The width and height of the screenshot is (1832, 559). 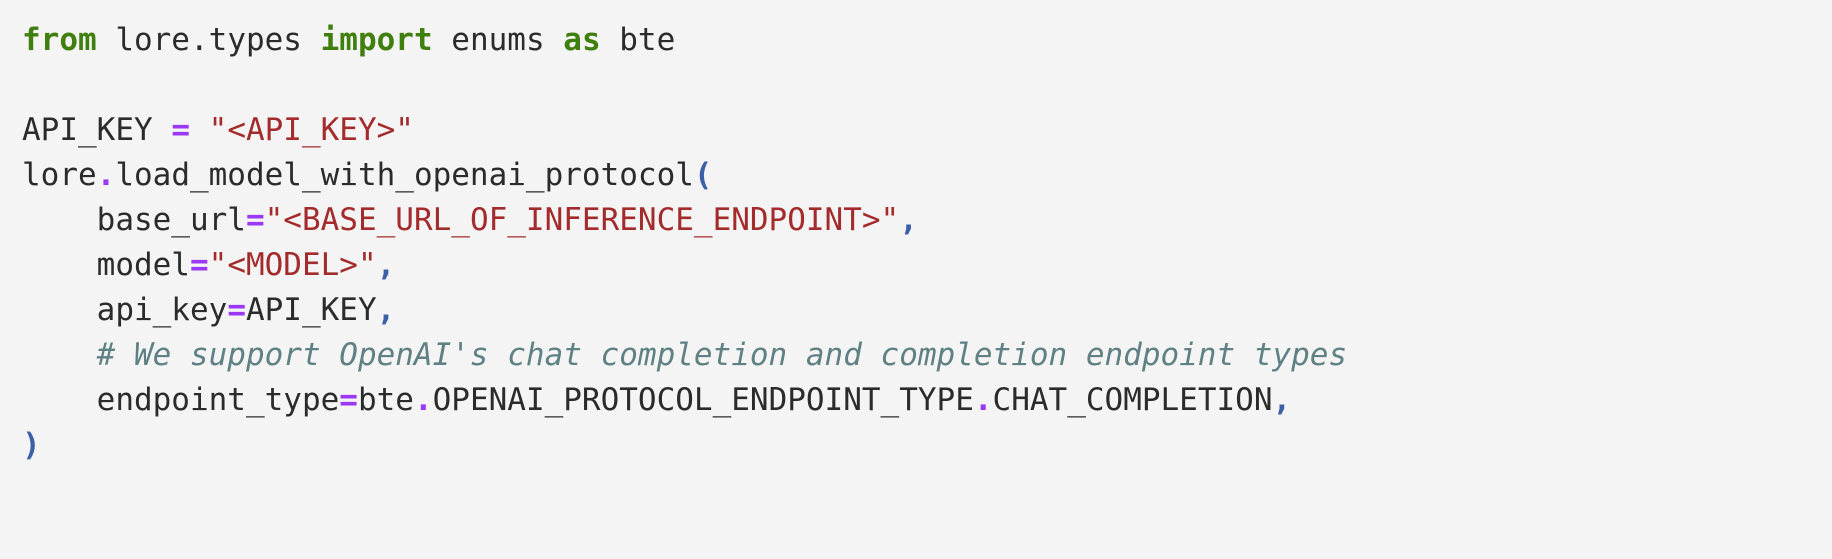 I want to click on code-token-string: "<API_KEY>", so click(x=311, y=130).